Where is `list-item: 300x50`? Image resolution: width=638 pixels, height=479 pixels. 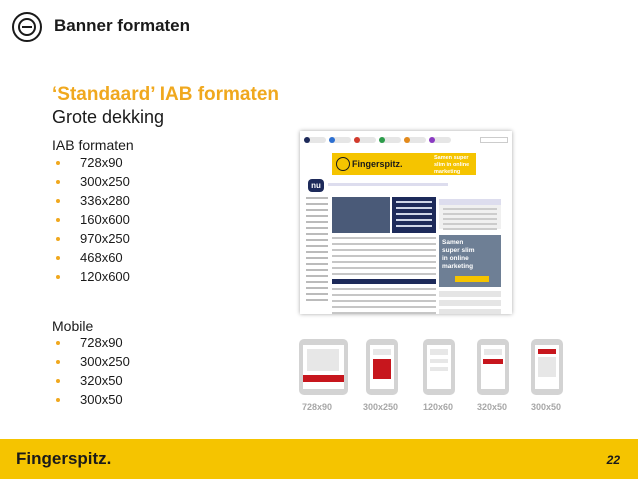 list-item: 300x50 is located at coordinates (93, 399).